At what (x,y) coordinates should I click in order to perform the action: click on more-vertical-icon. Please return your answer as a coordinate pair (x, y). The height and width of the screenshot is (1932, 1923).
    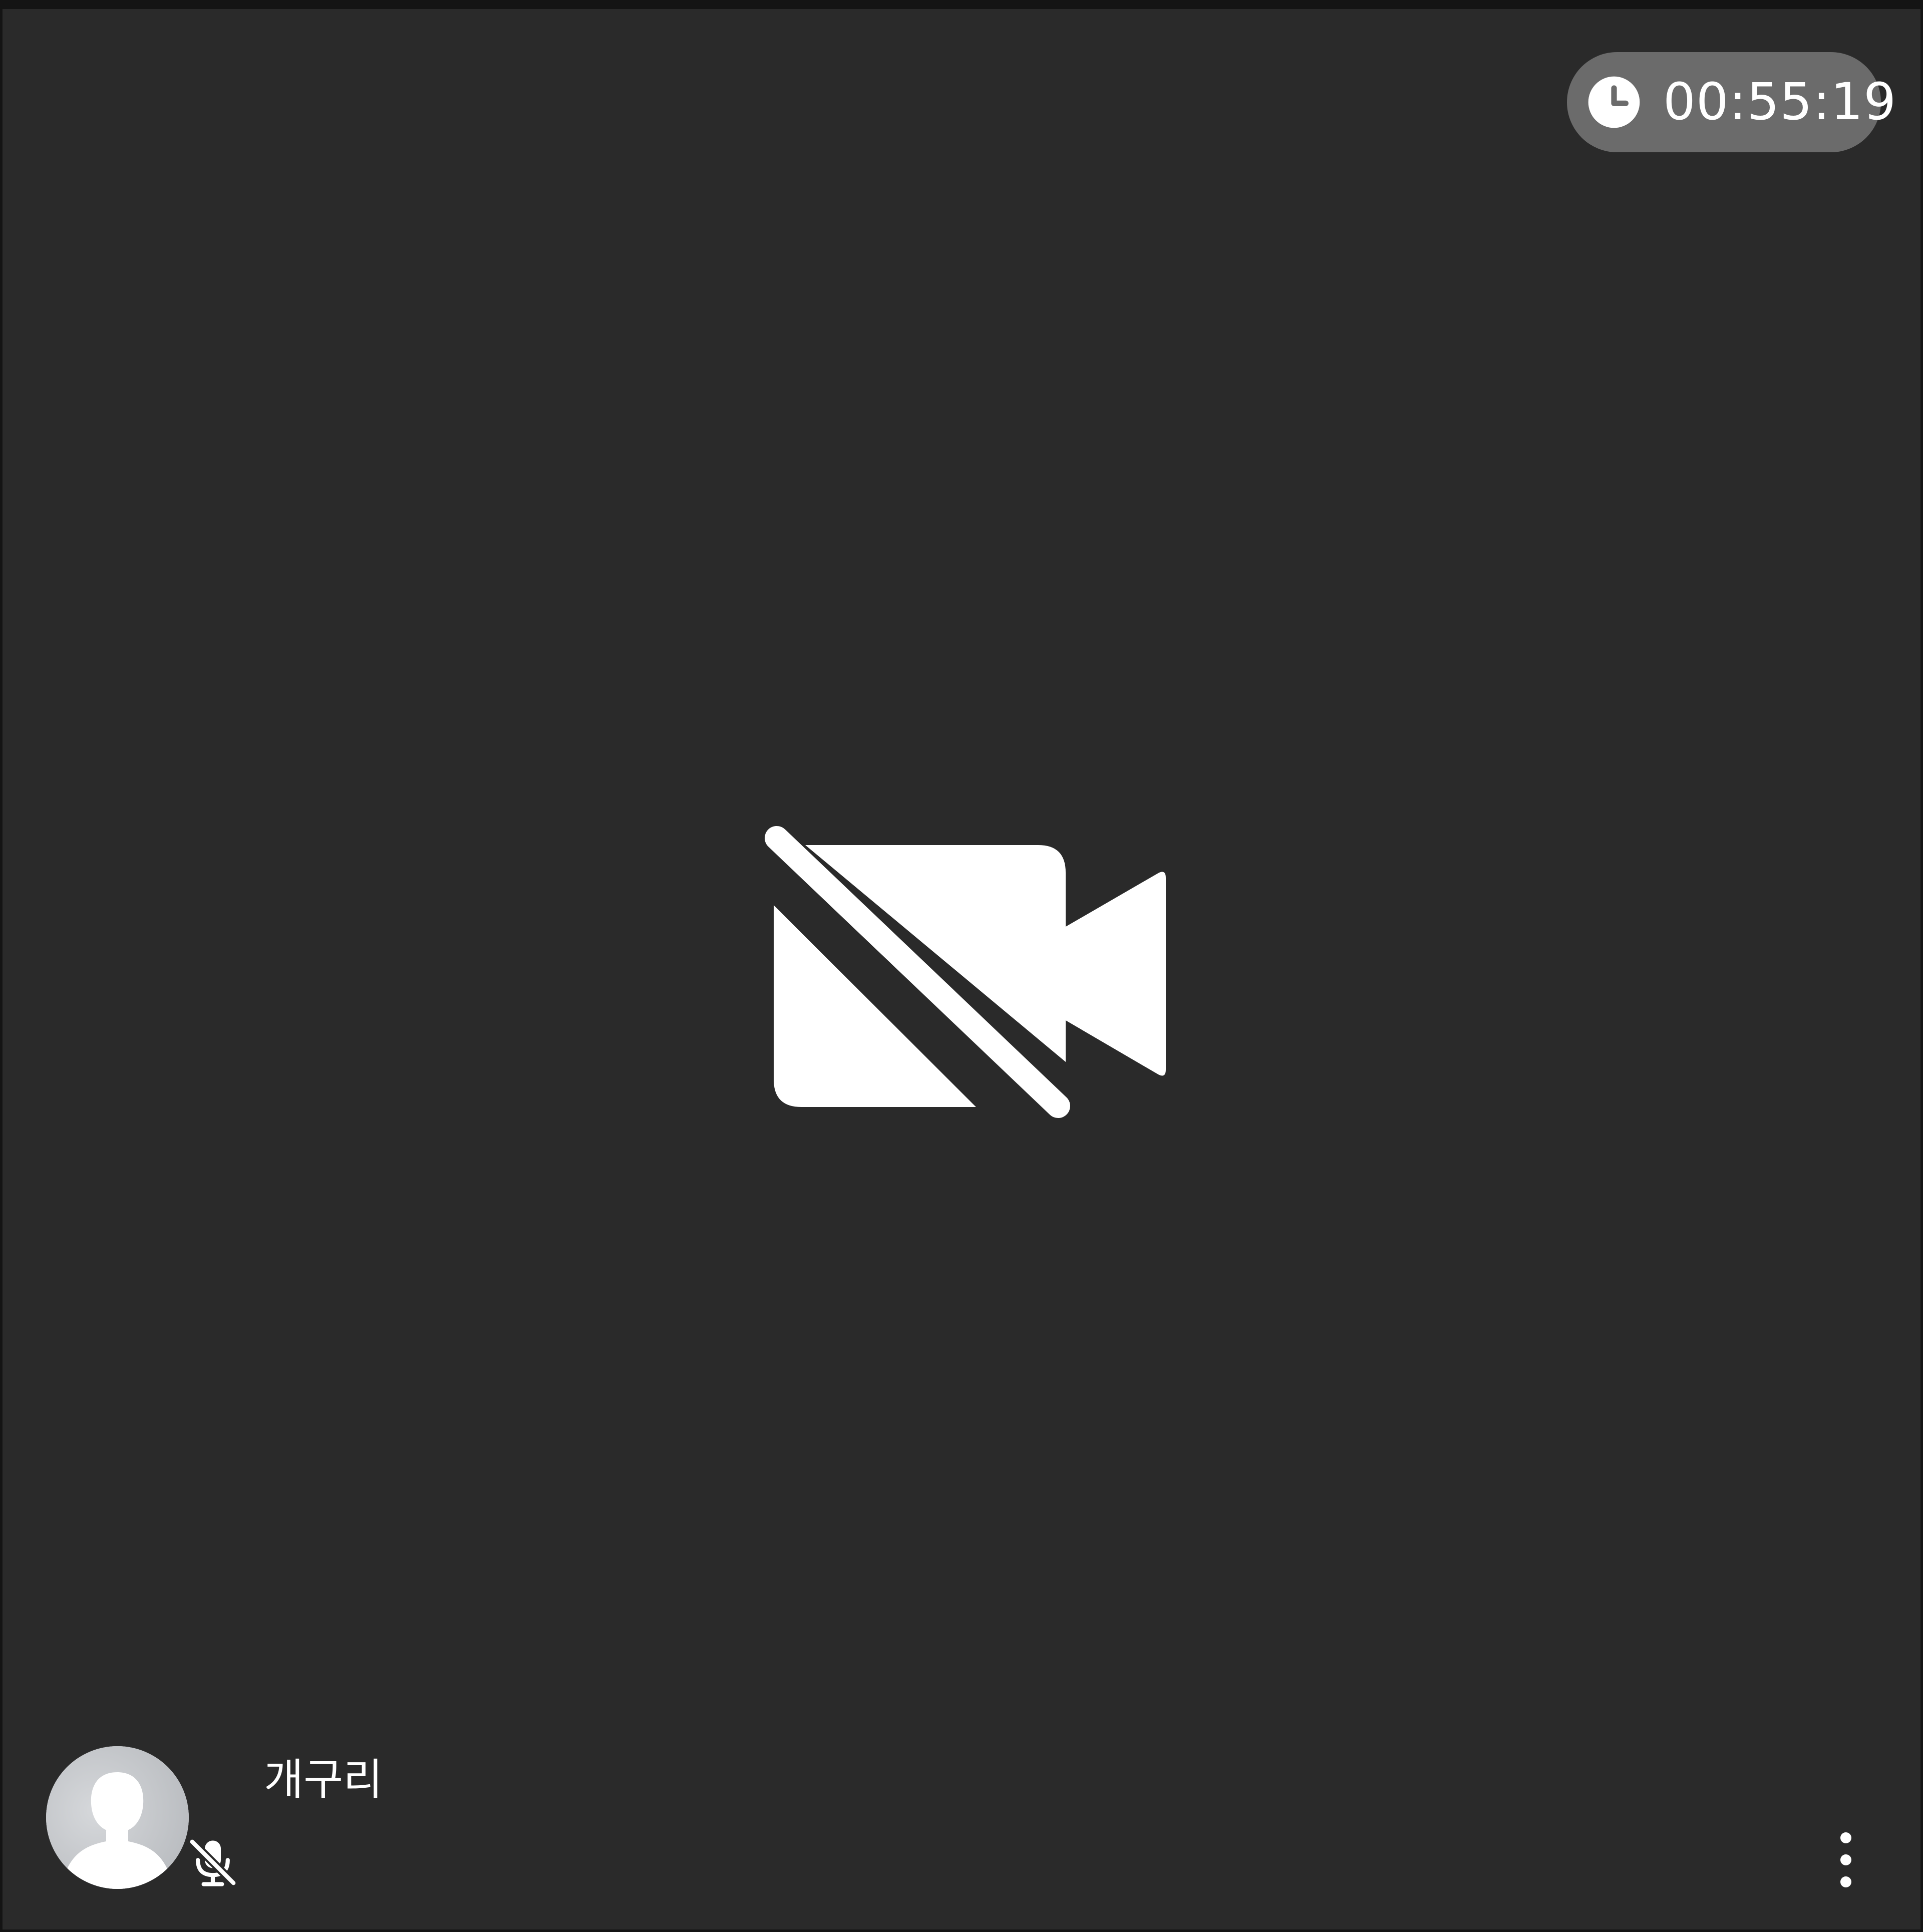
    Looking at the image, I should click on (1845, 1837).